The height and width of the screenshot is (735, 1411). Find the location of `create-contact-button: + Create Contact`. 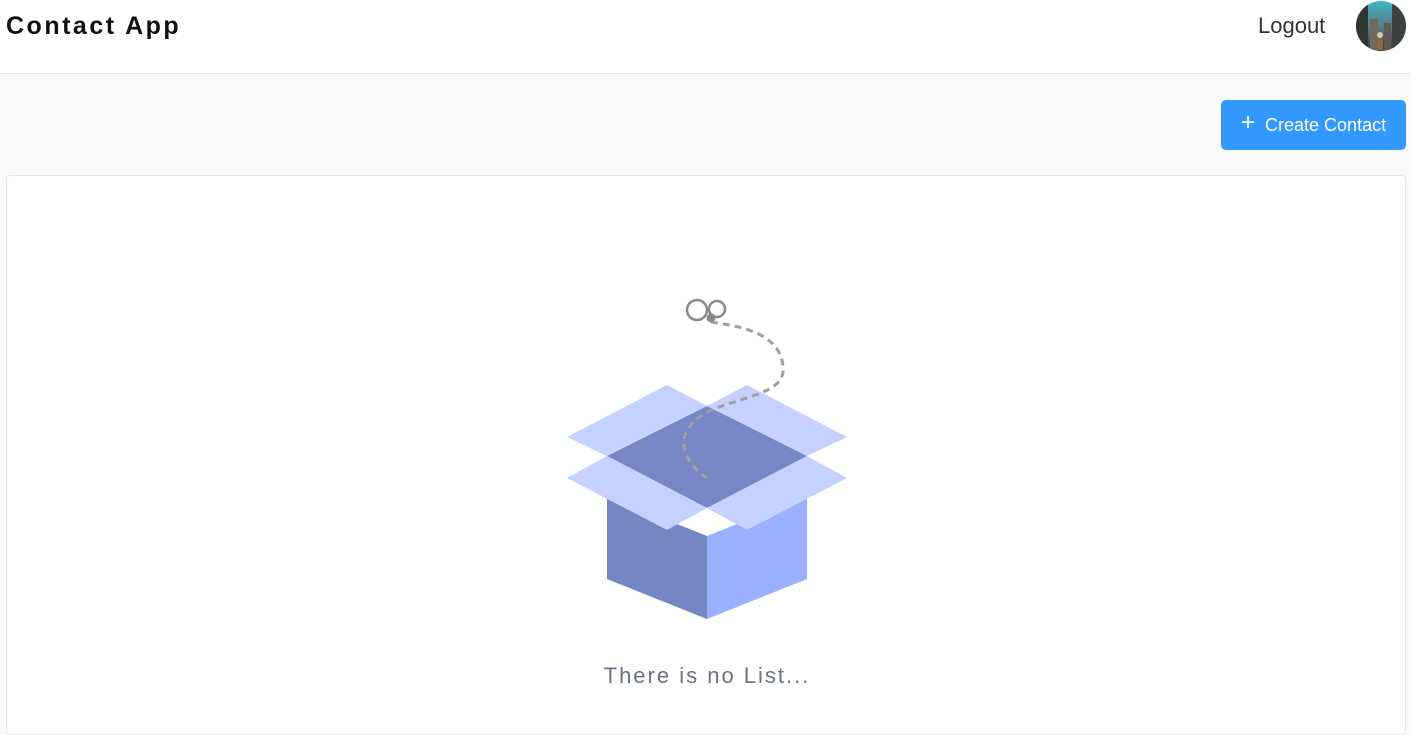

create-contact-button: + Create Contact is located at coordinates (1313, 125).